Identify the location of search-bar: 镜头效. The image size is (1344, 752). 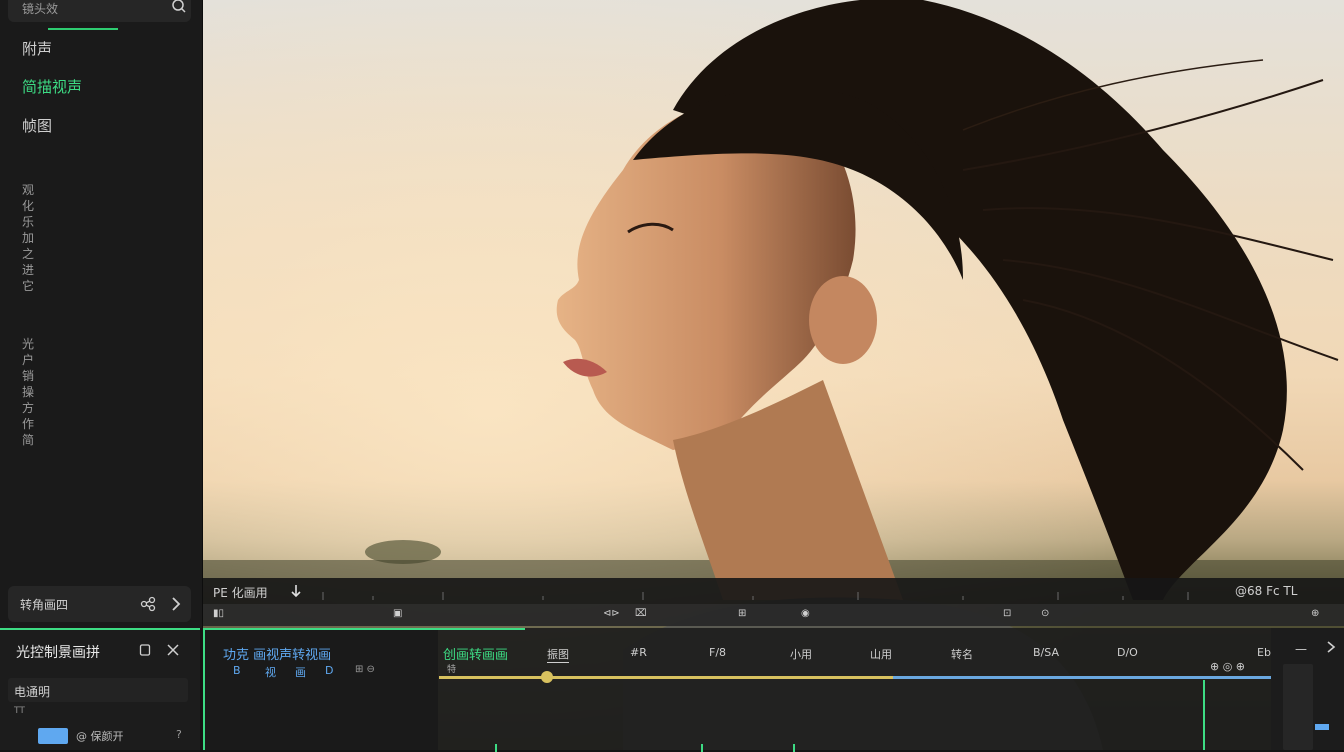
(99, 11).